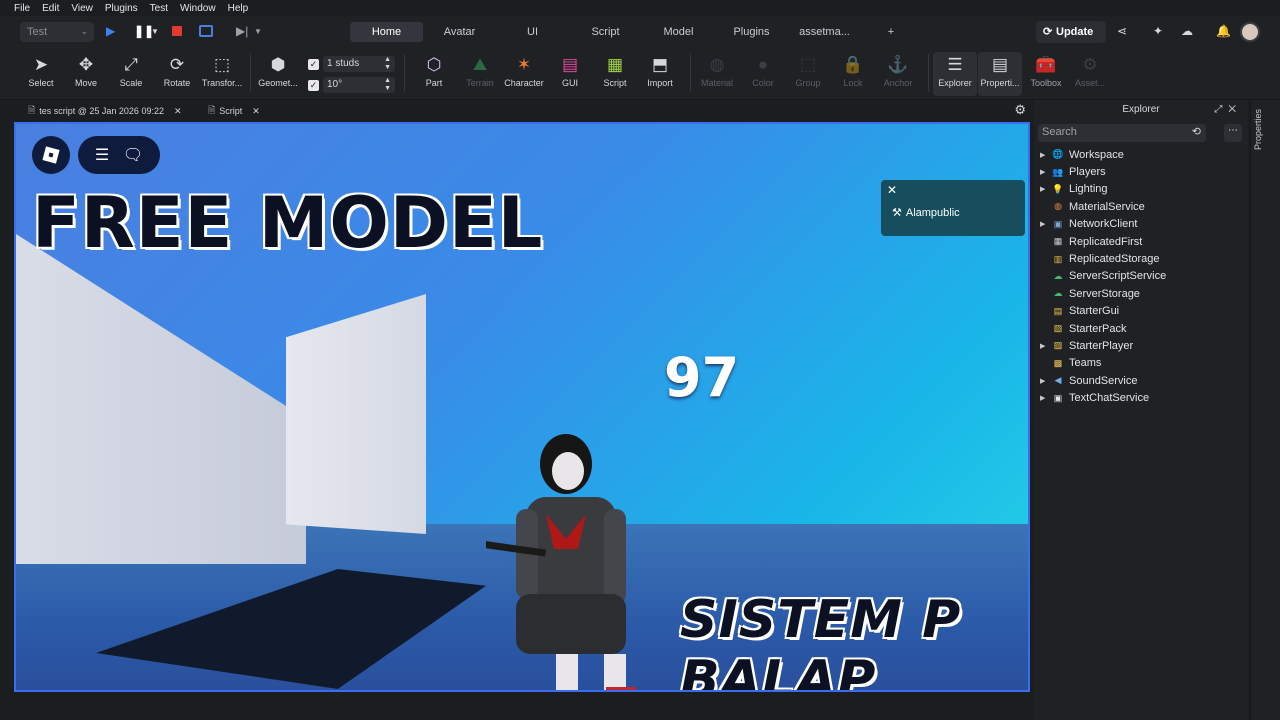  I want to click on explorer-item-starterpack: ▧ StarterPack, so click(1141, 328).